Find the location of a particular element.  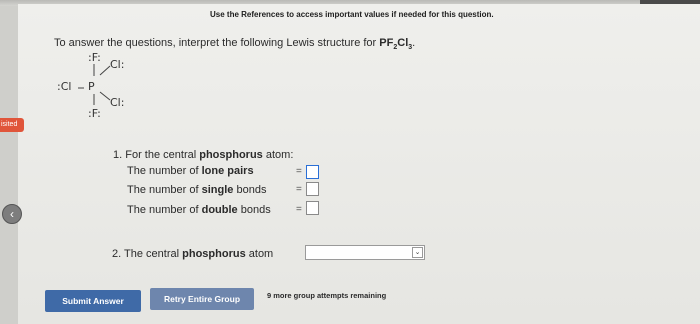

double-bonds-input is located at coordinates (312, 208).